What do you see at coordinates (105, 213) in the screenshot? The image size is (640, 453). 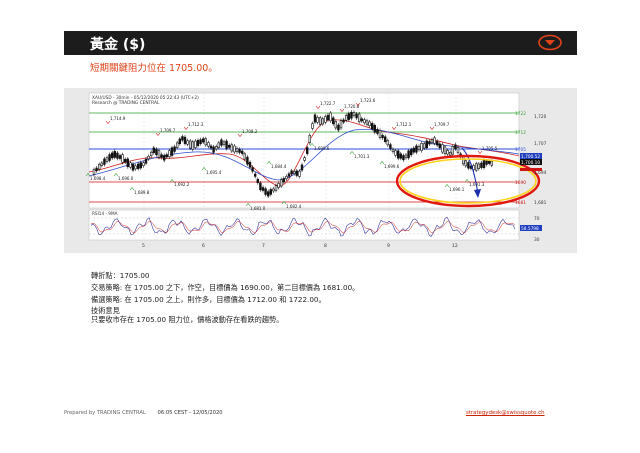 I see `rsi-label: RSI14 - 9MA` at bounding box center [105, 213].